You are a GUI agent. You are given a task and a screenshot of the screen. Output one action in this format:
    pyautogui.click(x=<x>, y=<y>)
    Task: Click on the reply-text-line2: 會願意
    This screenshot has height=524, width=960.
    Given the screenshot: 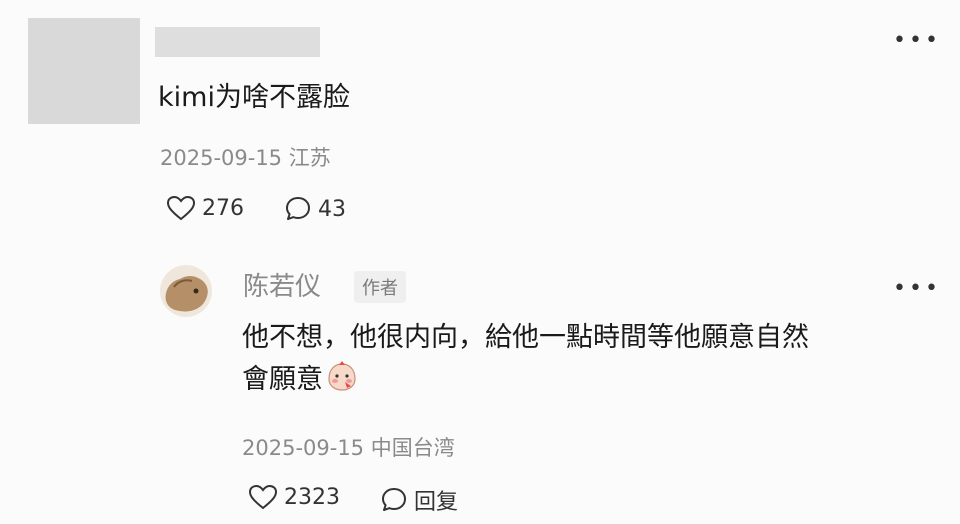 What is the action you would take?
    pyautogui.click(x=525, y=380)
    